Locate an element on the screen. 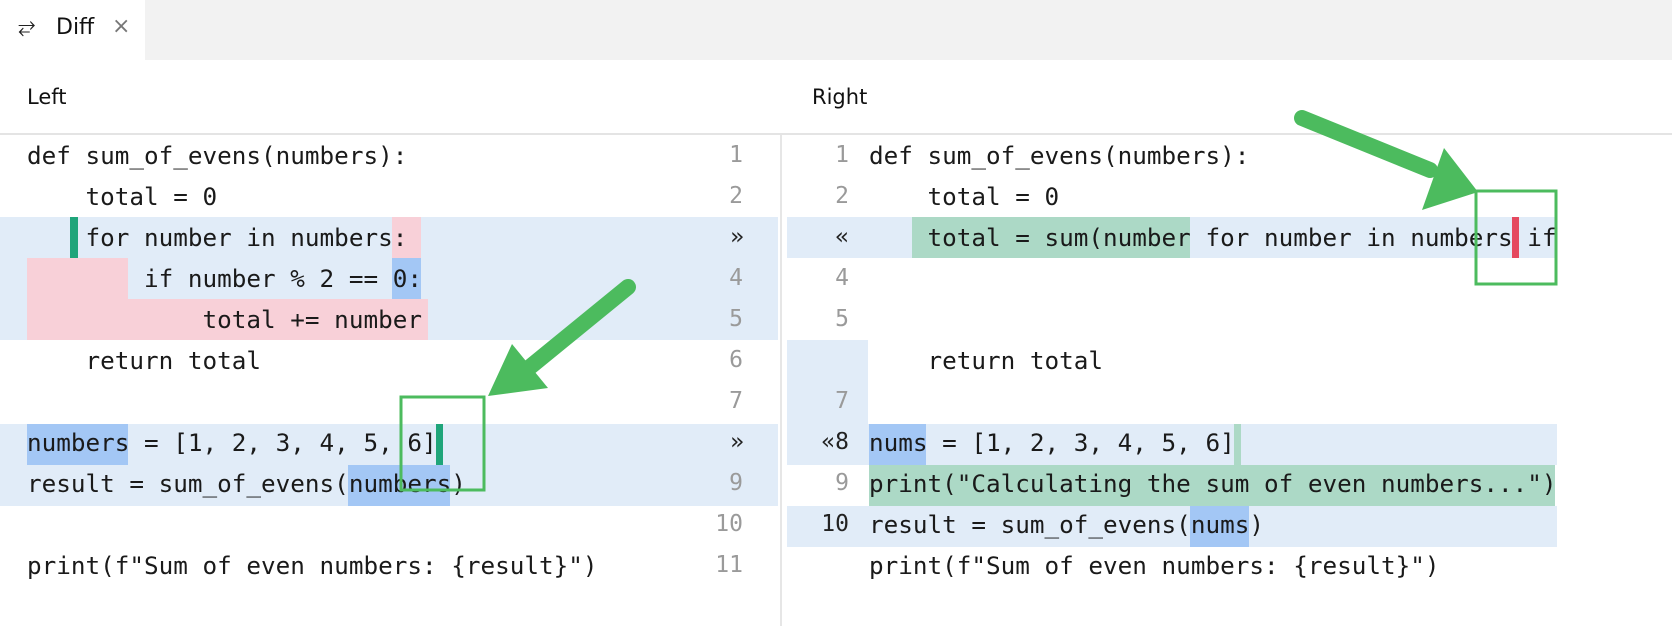 Image resolution: width=1672 pixels, height=626 pixels. annotation-arrow-left is located at coordinates (562, 337).